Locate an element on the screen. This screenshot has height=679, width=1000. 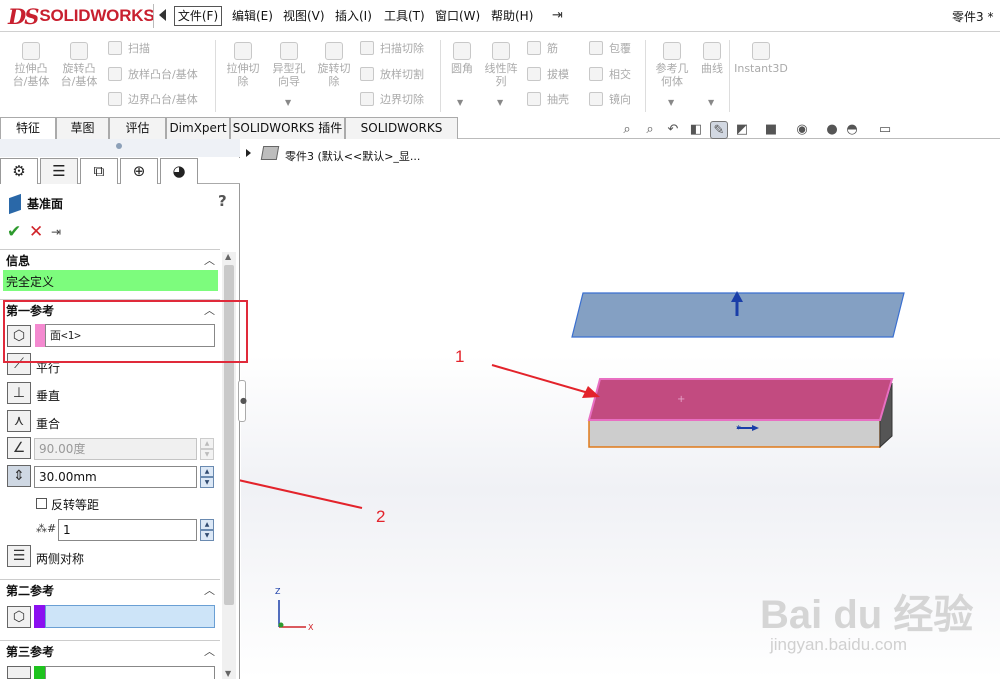
coincident-label: 重合 is located at coordinates (48, 424).